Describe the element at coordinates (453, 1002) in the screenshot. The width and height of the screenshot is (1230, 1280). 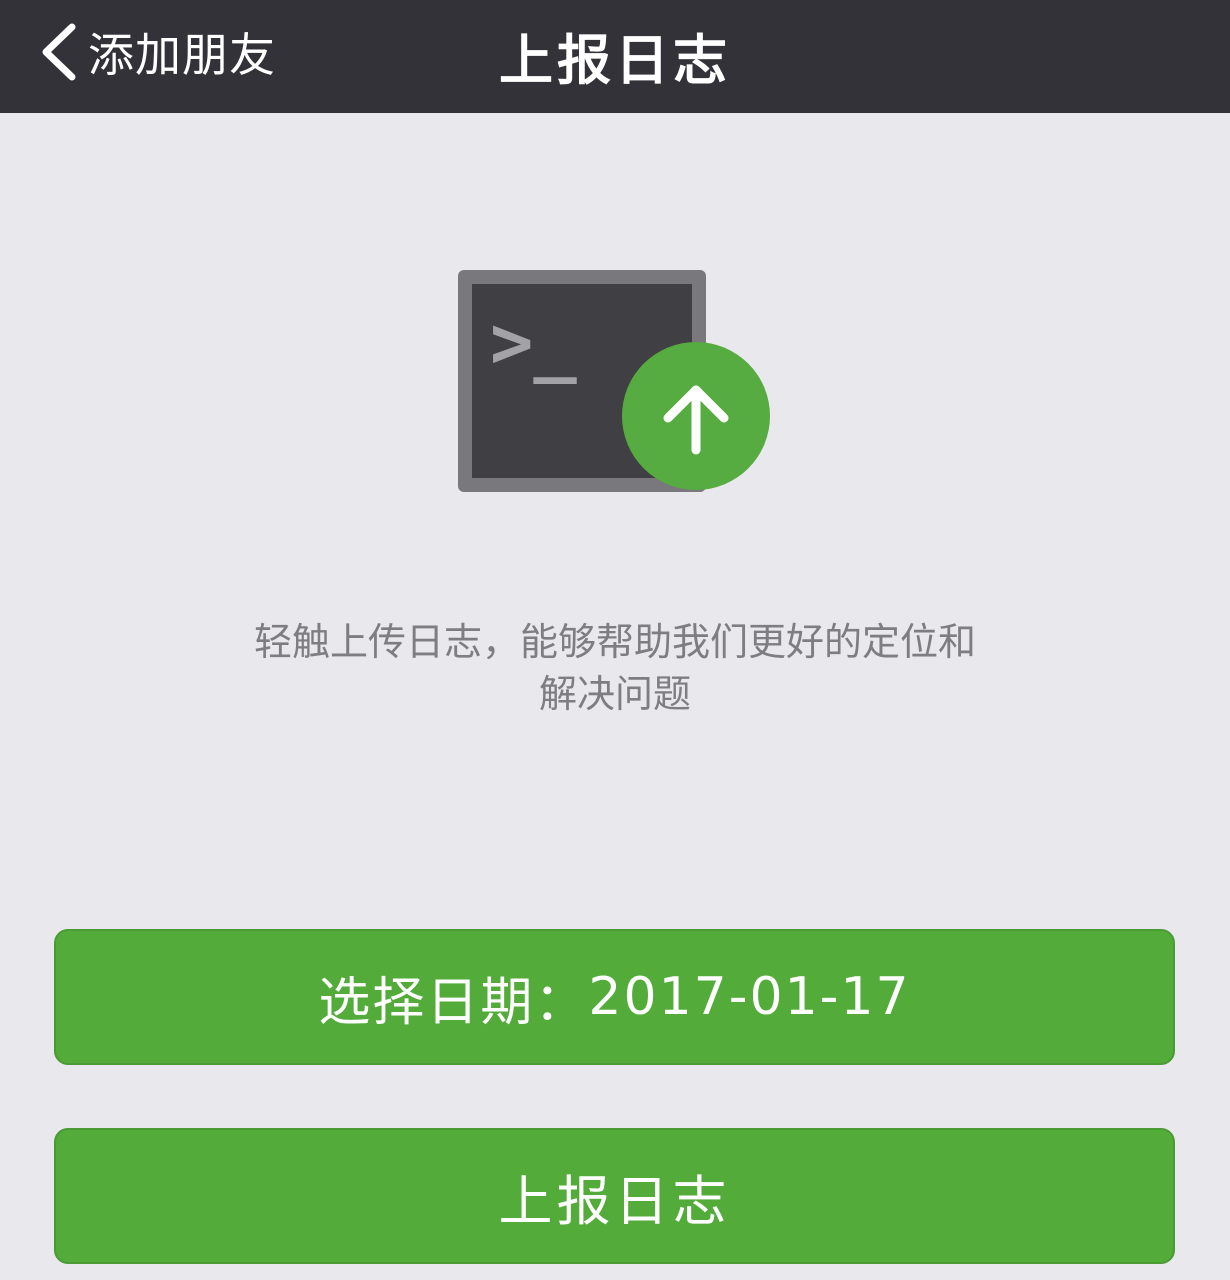
I see `select-date-label: 选择日期：` at that location.